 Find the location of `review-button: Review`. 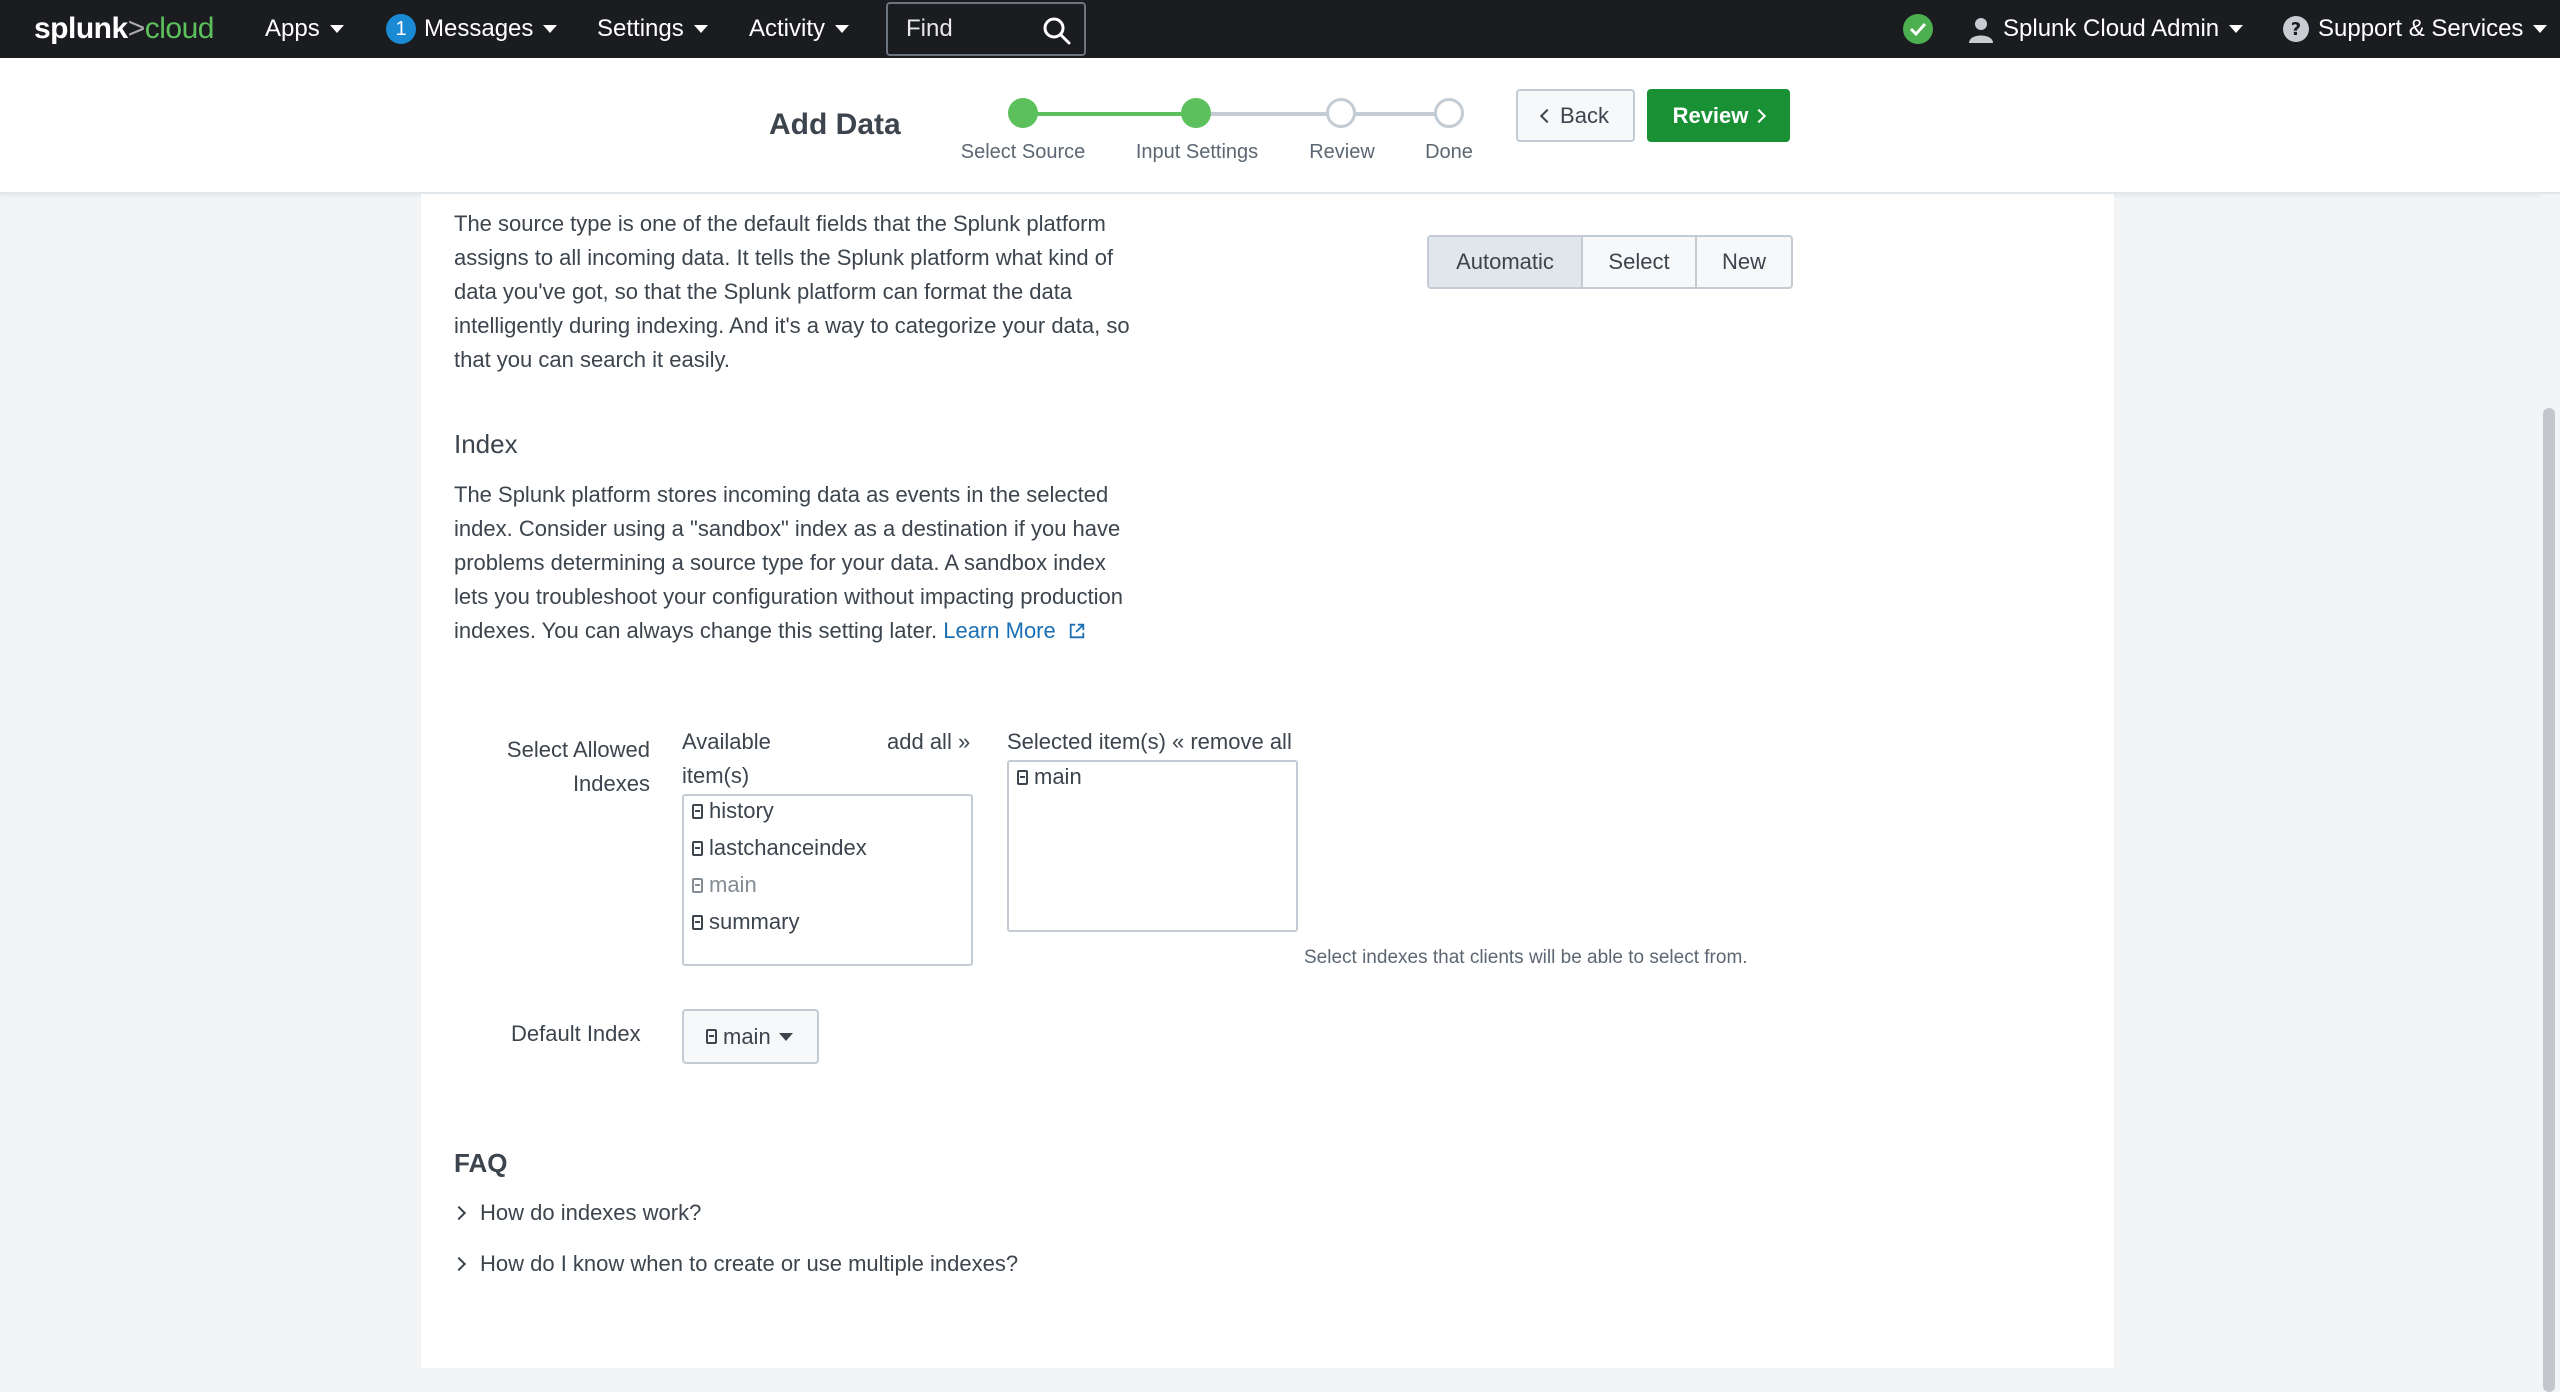

review-button: Review is located at coordinates (1718, 115).